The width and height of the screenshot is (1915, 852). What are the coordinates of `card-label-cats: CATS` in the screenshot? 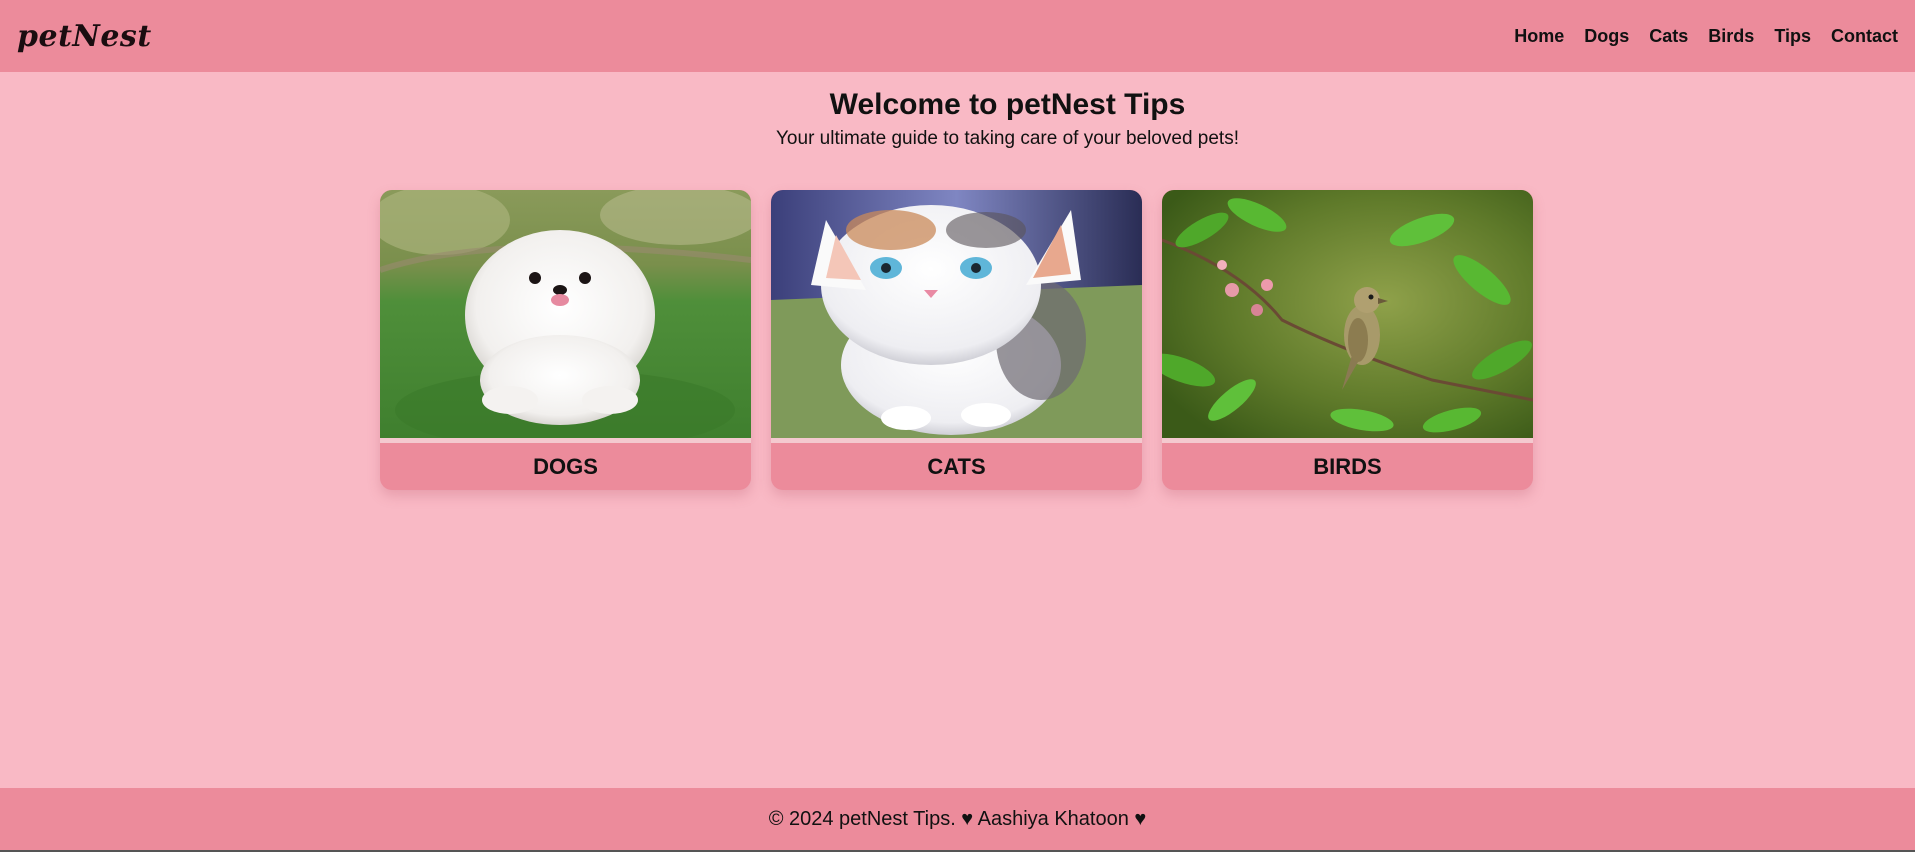 It's located at (956, 466).